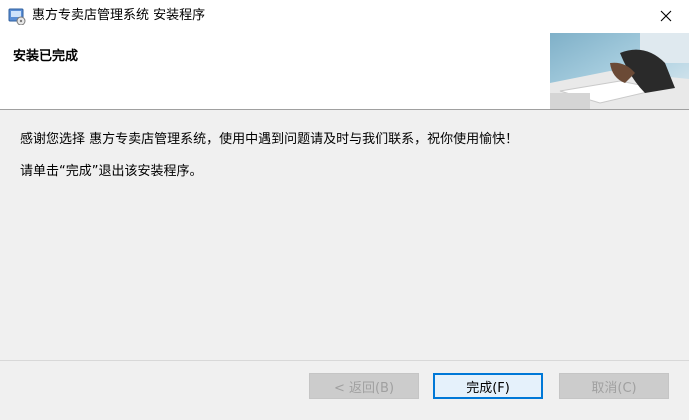  I want to click on title-bar: 惠方专卖店管理系统 安装程序, so click(344, 16).